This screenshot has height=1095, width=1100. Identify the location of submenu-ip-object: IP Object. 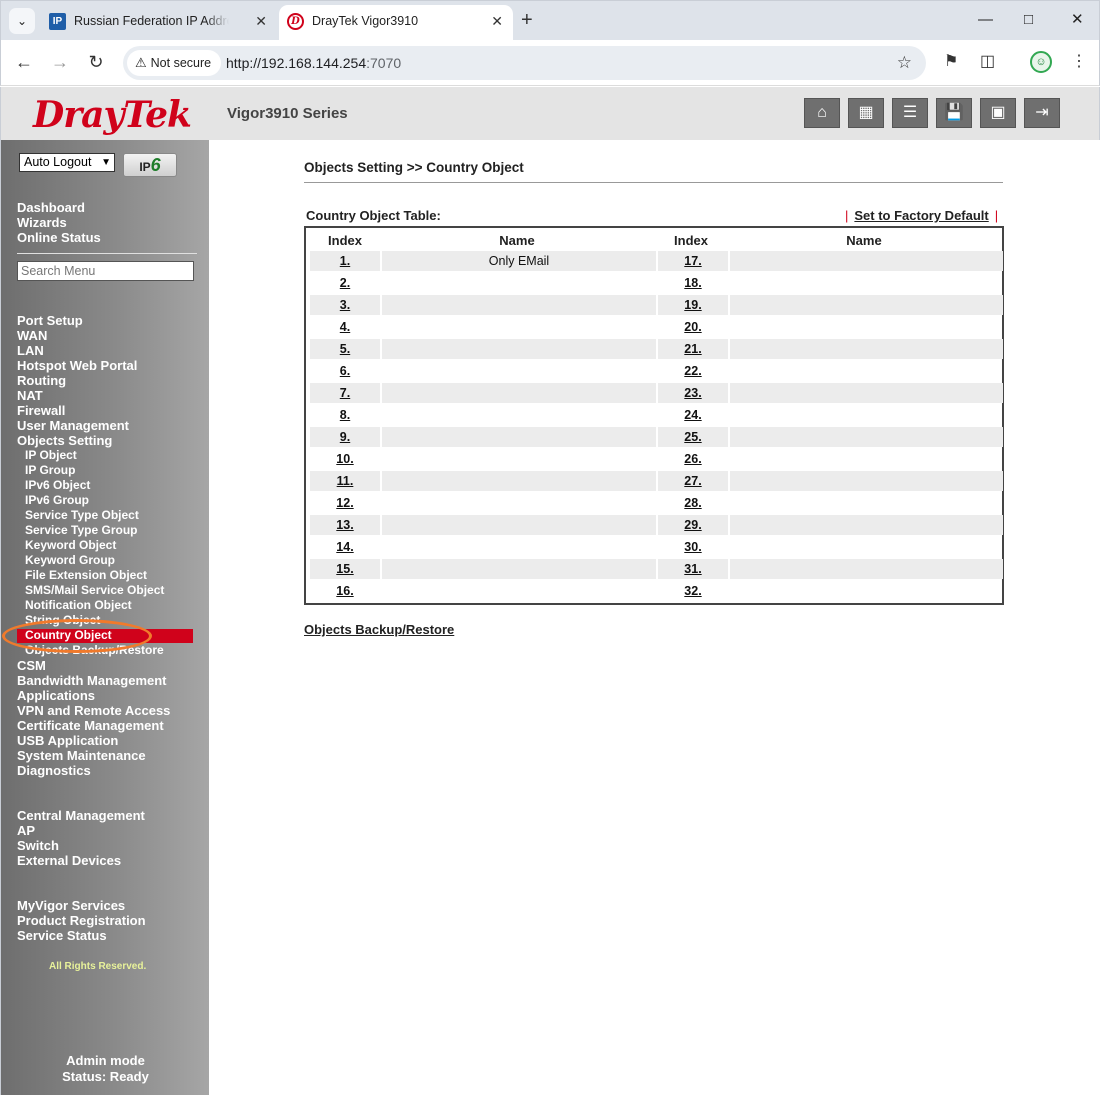
(51, 455).